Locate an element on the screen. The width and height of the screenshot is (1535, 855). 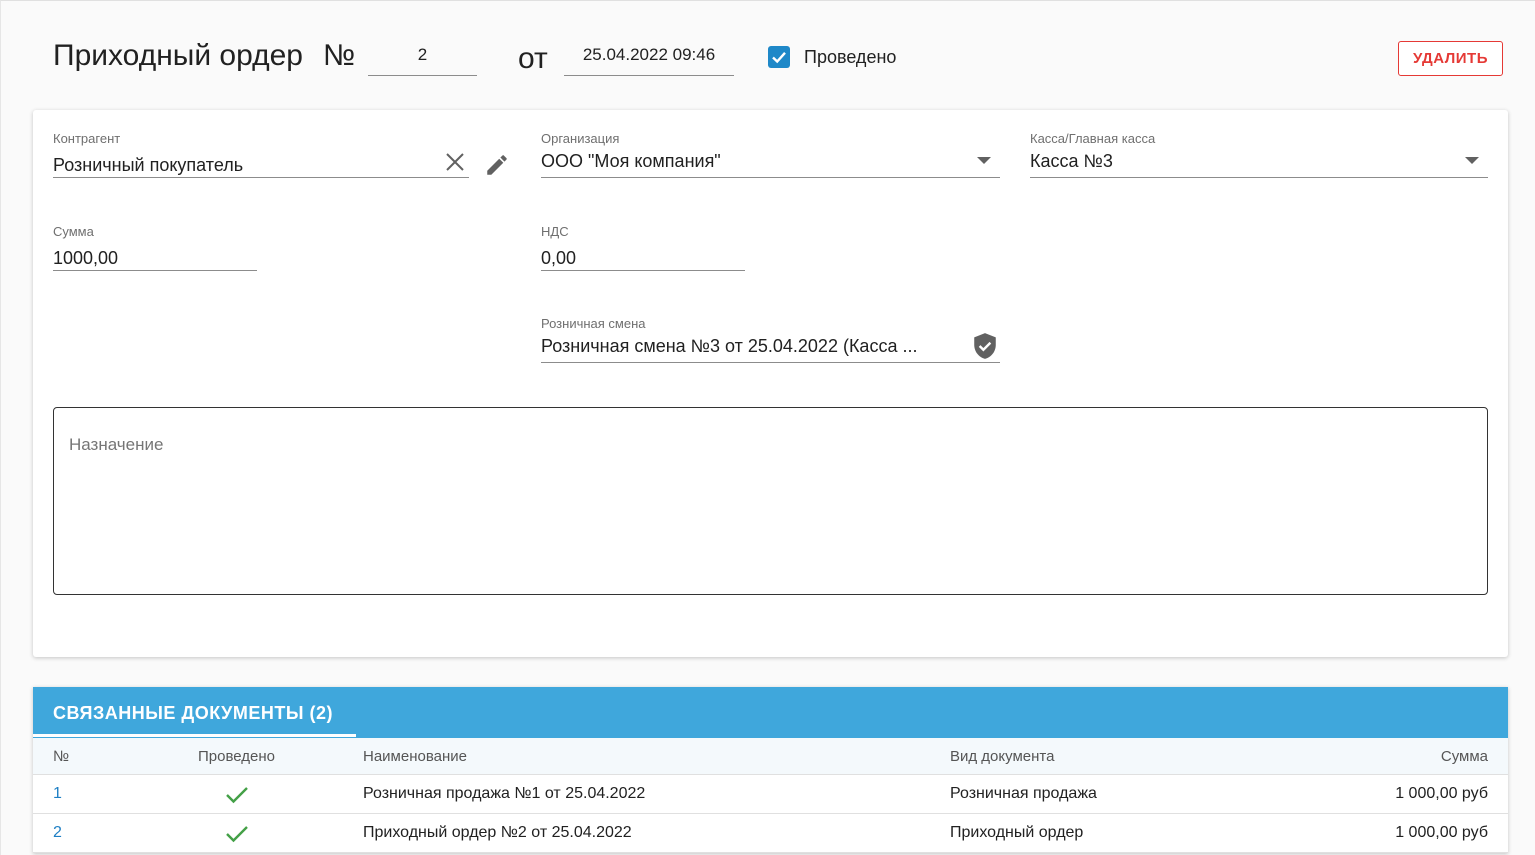
organization-select: Организация ООО "Моя компания" is located at coordinates (770, 154).